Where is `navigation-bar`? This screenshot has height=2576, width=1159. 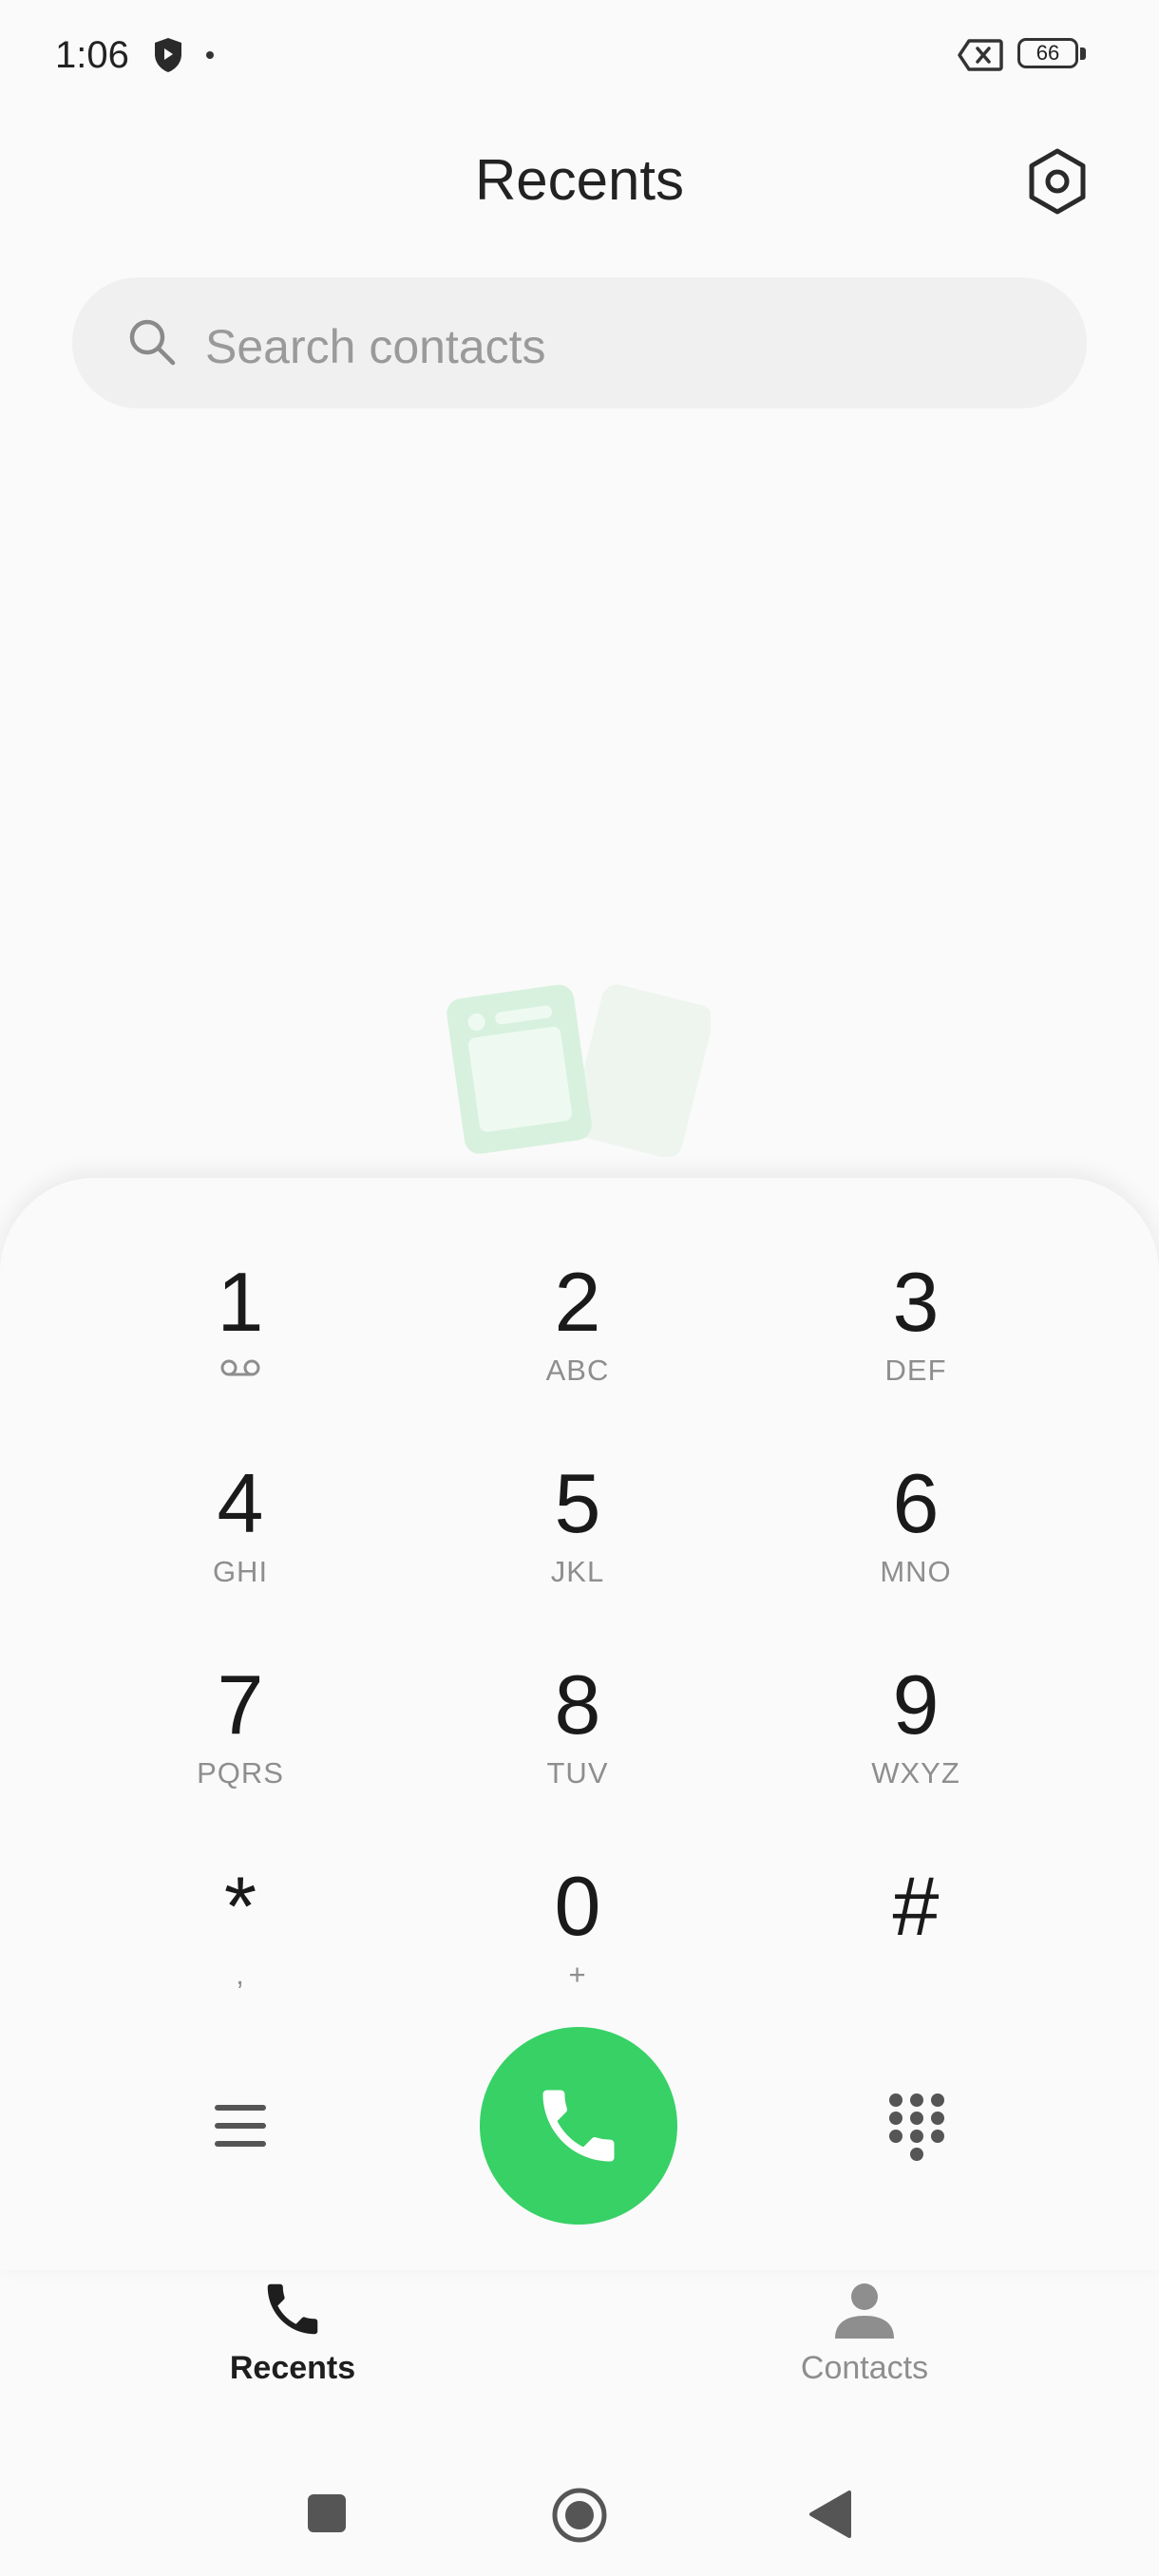 navigation-bar is located at coordinates (579, 2513).